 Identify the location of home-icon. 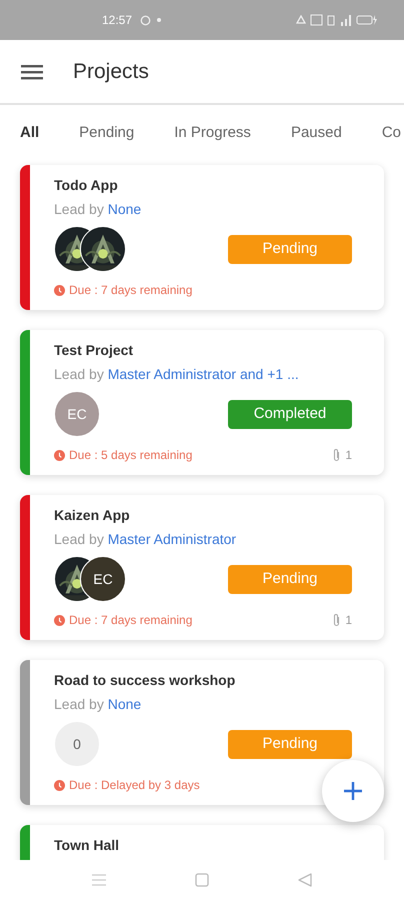
(201, 880).